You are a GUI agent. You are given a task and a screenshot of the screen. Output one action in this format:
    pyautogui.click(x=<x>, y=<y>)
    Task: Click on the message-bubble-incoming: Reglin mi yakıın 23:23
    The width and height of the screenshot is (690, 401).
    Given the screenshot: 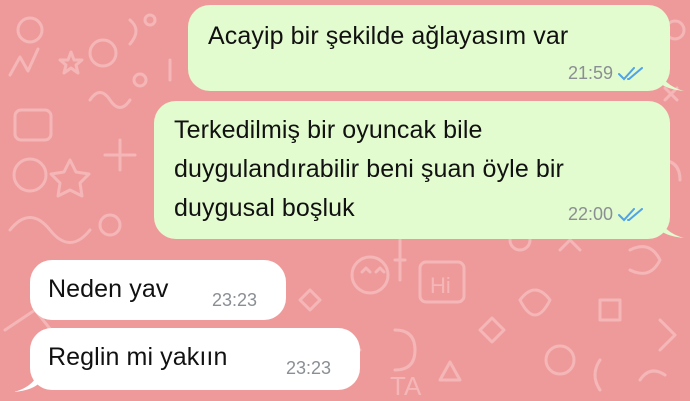 What is the action you would take?
    pyautogui.click(x=195, y=359)
    